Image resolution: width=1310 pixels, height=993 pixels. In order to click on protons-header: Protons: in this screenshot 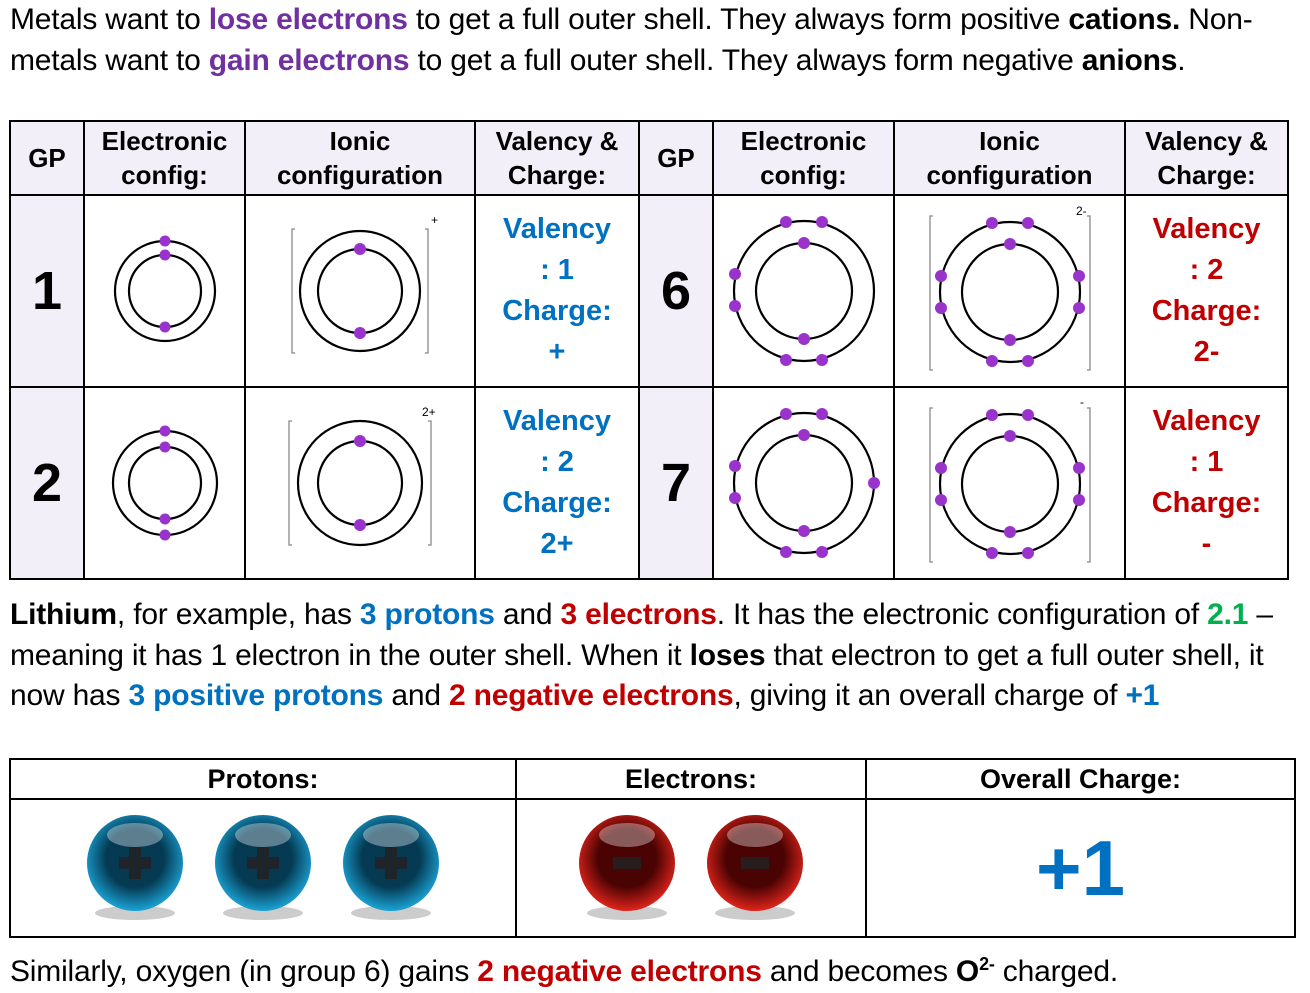, I will do `click(263, 779)`.